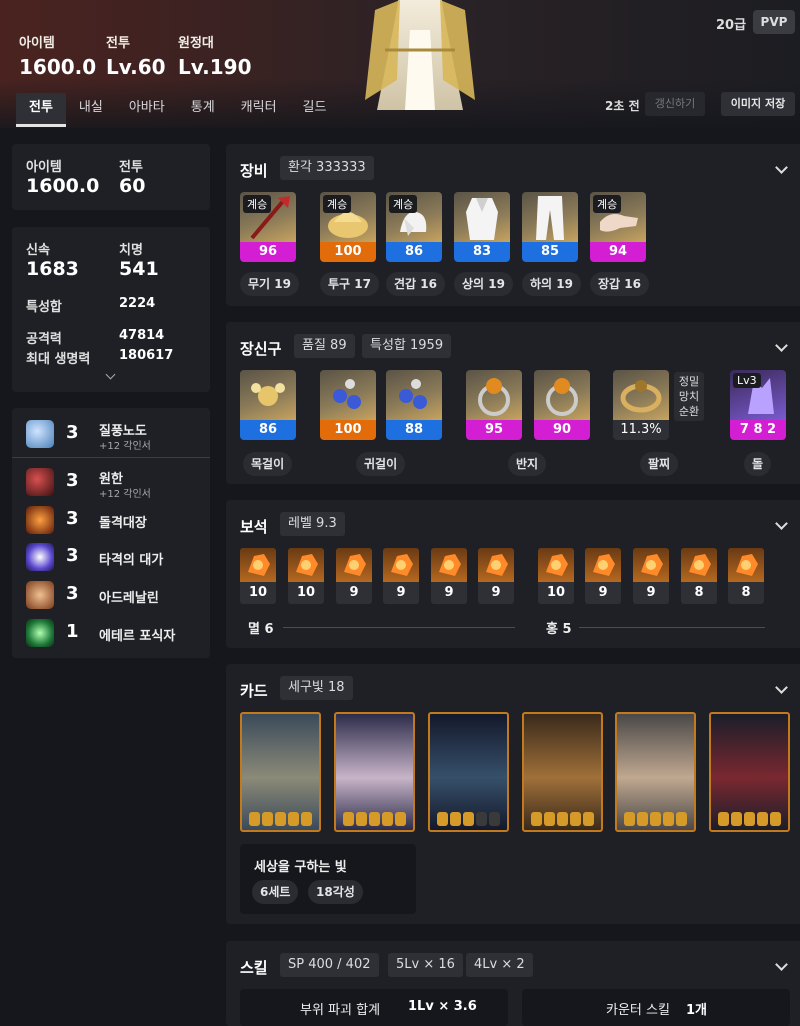 The height and width of the screenshot is (1026, 800). I want to click on engraving-row: 3 돌격대장, so click(111, 520).